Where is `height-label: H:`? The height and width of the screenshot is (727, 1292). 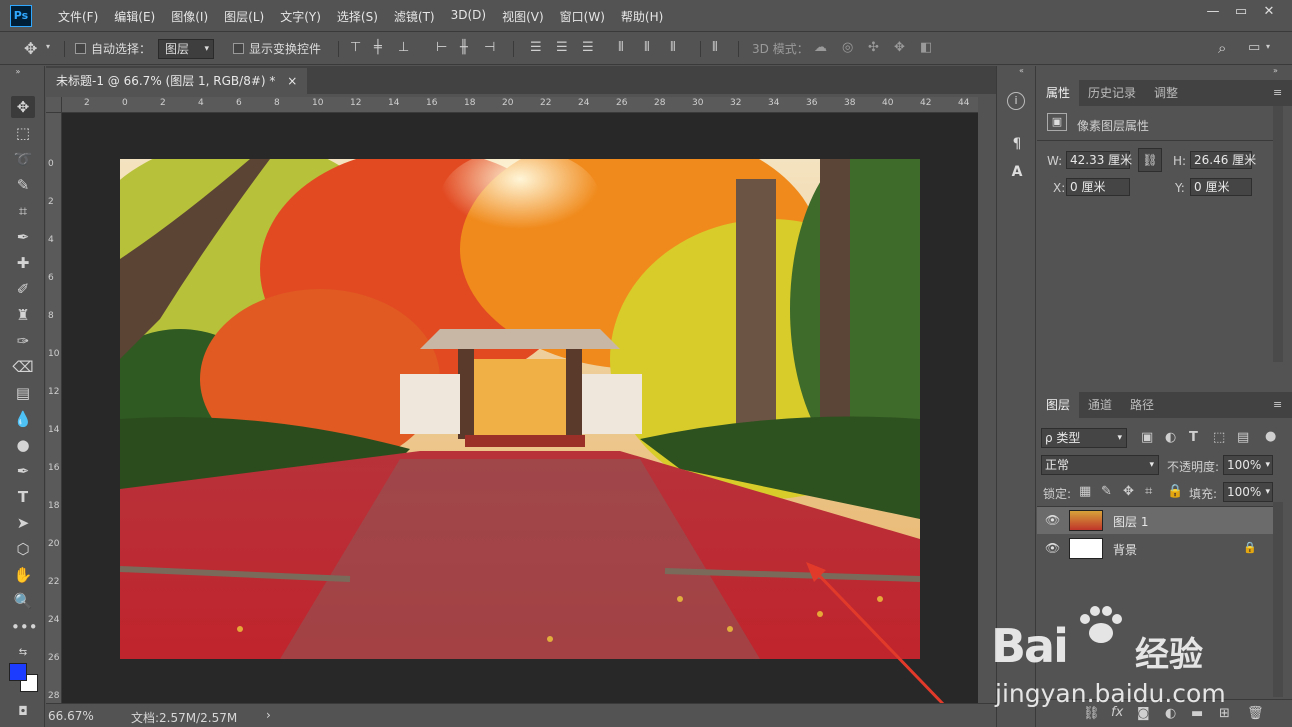 height-label: H: is located at coordinates (1180, 161).